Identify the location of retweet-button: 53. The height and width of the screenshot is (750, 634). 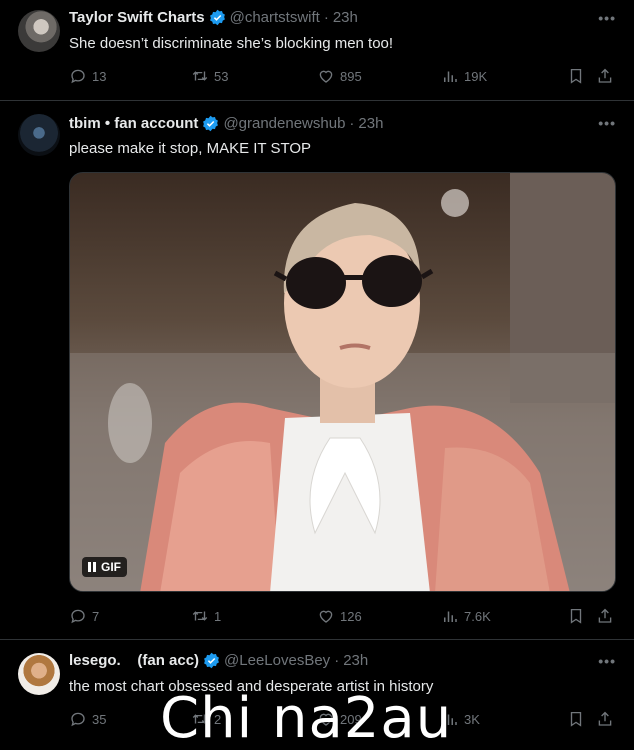
(209, 76).